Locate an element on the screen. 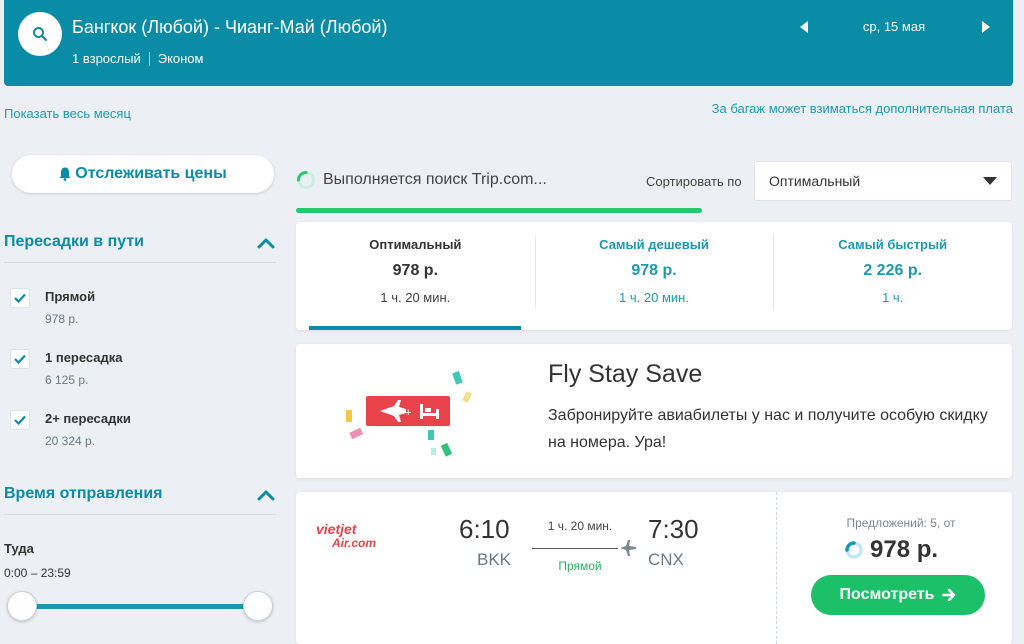  result-price: 978 р. is located at coordinates (891, 550).